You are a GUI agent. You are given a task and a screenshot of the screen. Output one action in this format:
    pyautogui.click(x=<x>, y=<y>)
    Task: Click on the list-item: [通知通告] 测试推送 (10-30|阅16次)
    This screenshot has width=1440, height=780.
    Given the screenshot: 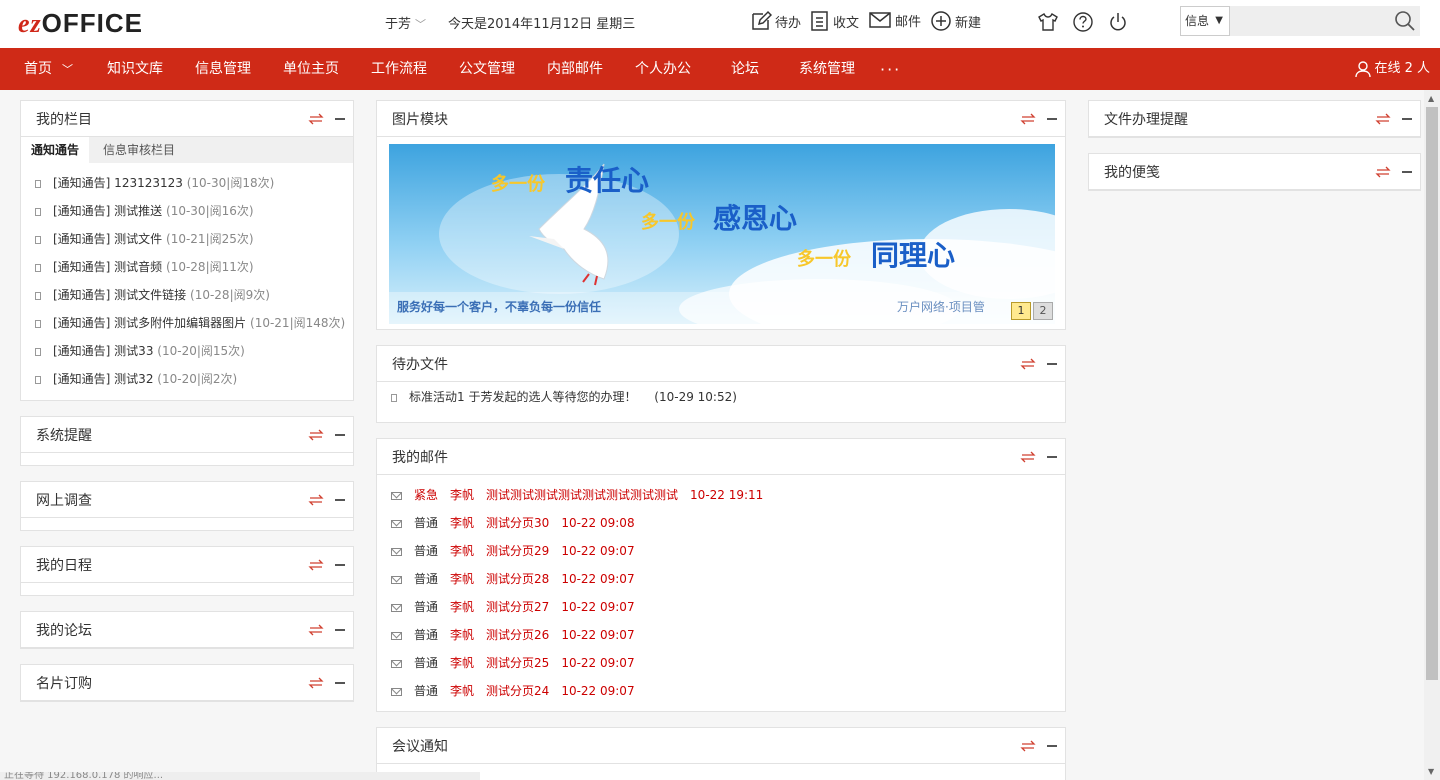 What is the action you would take?
    pyautogui.click(x=187, y=211)
    